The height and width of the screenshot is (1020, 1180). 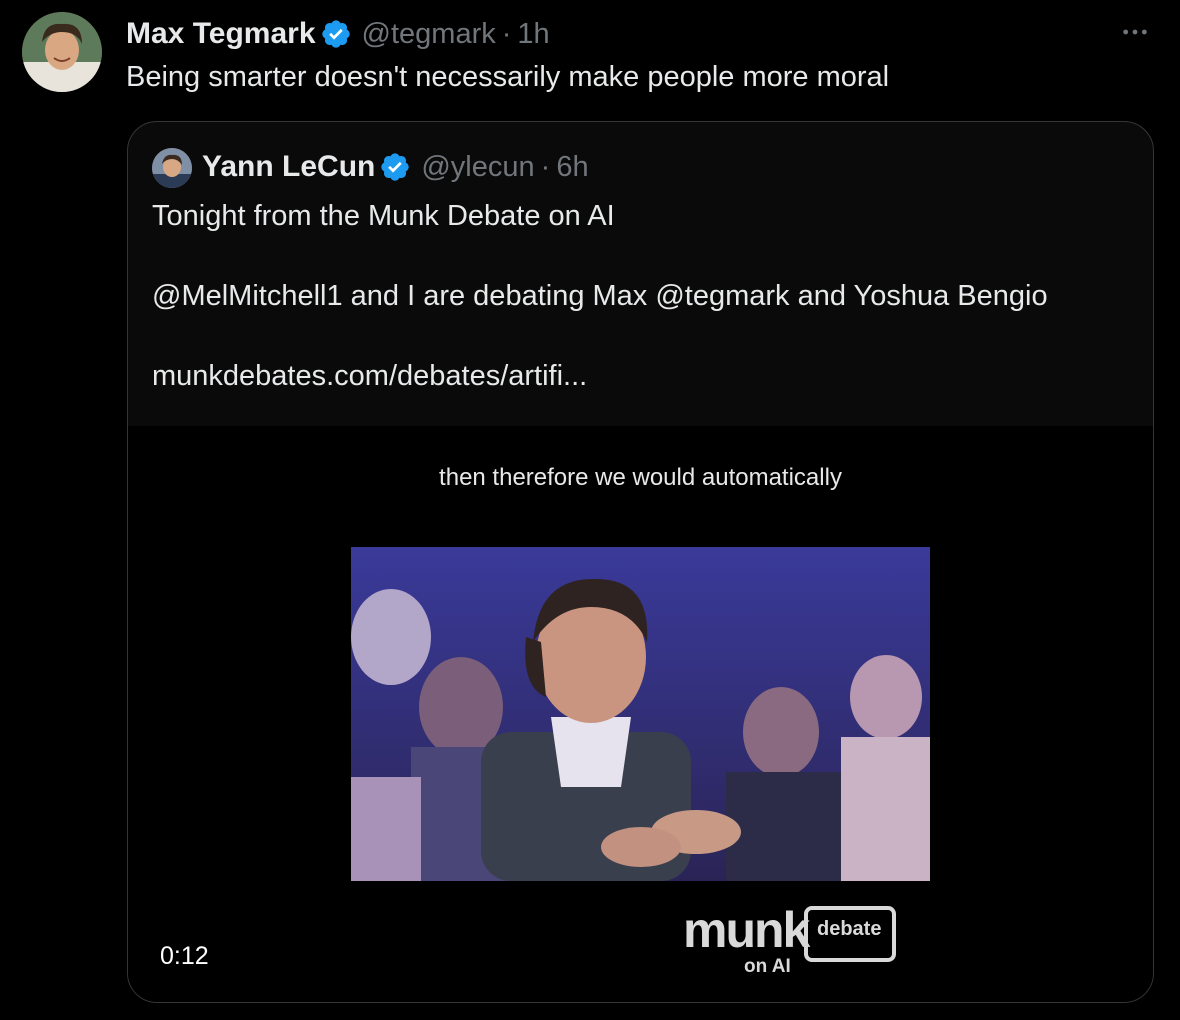 What do you see at coordinates (746, 930) in the screenshot?
I see `logo-main-text: munk` at bounding box center [746, 930].